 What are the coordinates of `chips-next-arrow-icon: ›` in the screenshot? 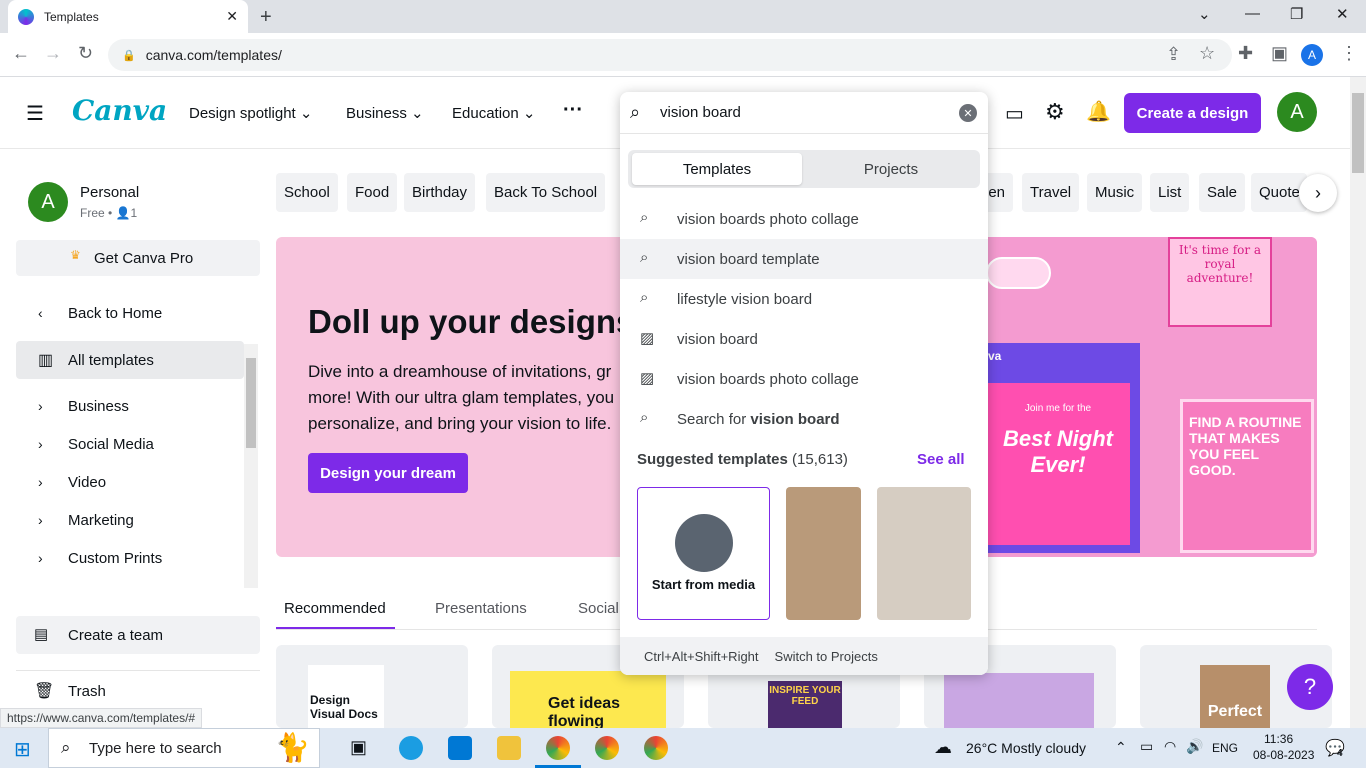 It's located at (1318, 193).